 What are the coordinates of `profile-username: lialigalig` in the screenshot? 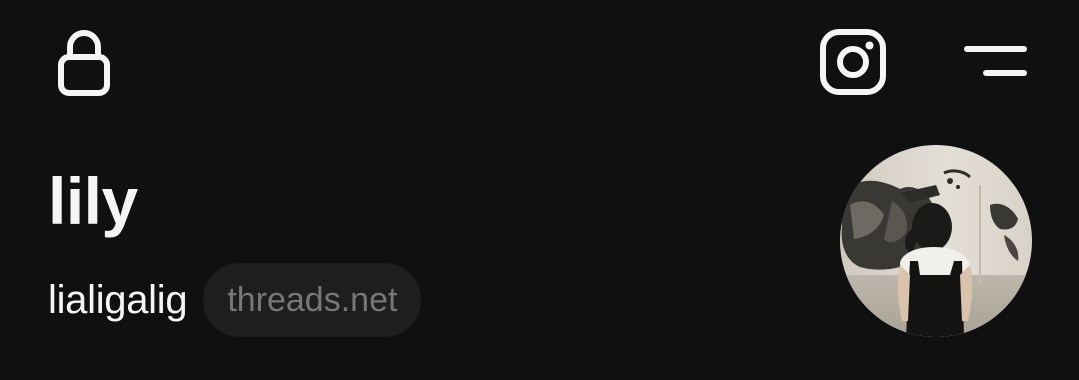 It's located at (118, 300).